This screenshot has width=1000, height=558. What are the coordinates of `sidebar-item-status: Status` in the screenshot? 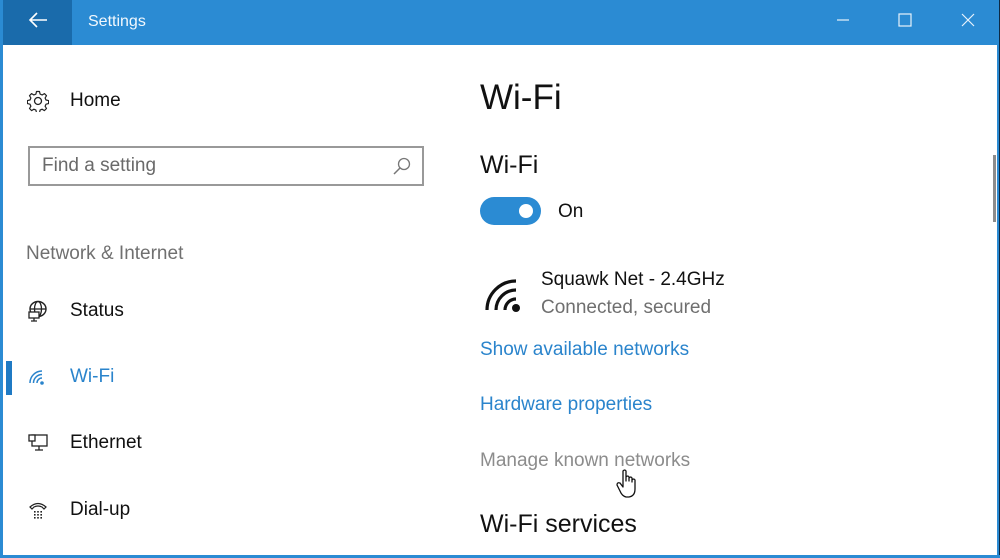 It's located at (74, 311).